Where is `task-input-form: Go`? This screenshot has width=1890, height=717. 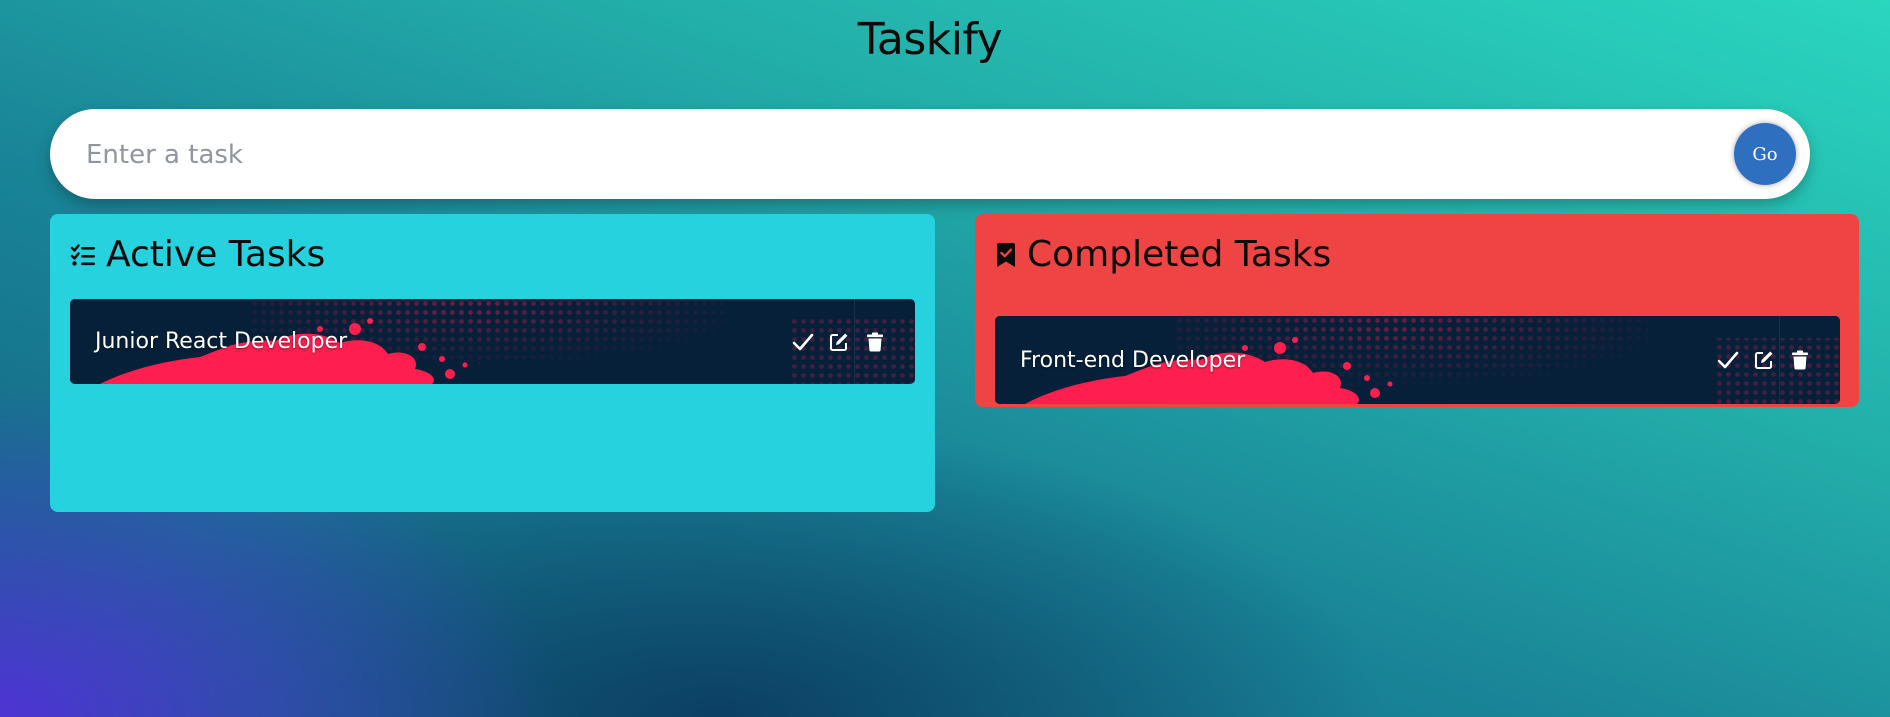
task-input-form: Go is located at coordinates (930, 155).